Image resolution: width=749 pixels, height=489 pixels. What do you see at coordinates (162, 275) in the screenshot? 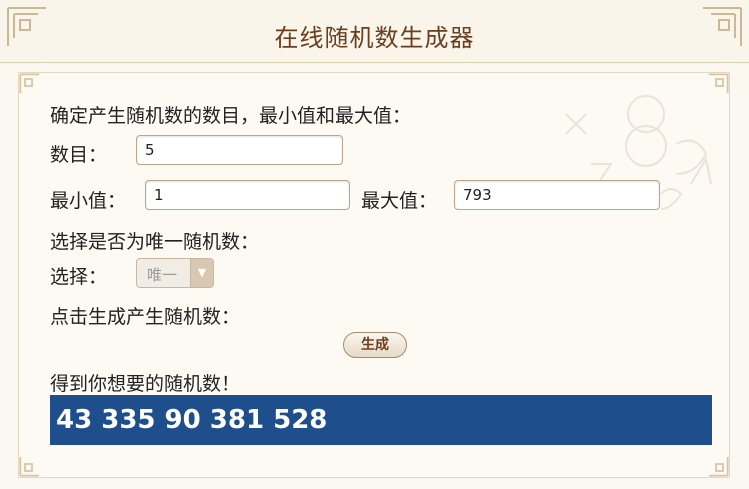
I see `unique-select-value: 唯一` at bounding box center [162, 275].